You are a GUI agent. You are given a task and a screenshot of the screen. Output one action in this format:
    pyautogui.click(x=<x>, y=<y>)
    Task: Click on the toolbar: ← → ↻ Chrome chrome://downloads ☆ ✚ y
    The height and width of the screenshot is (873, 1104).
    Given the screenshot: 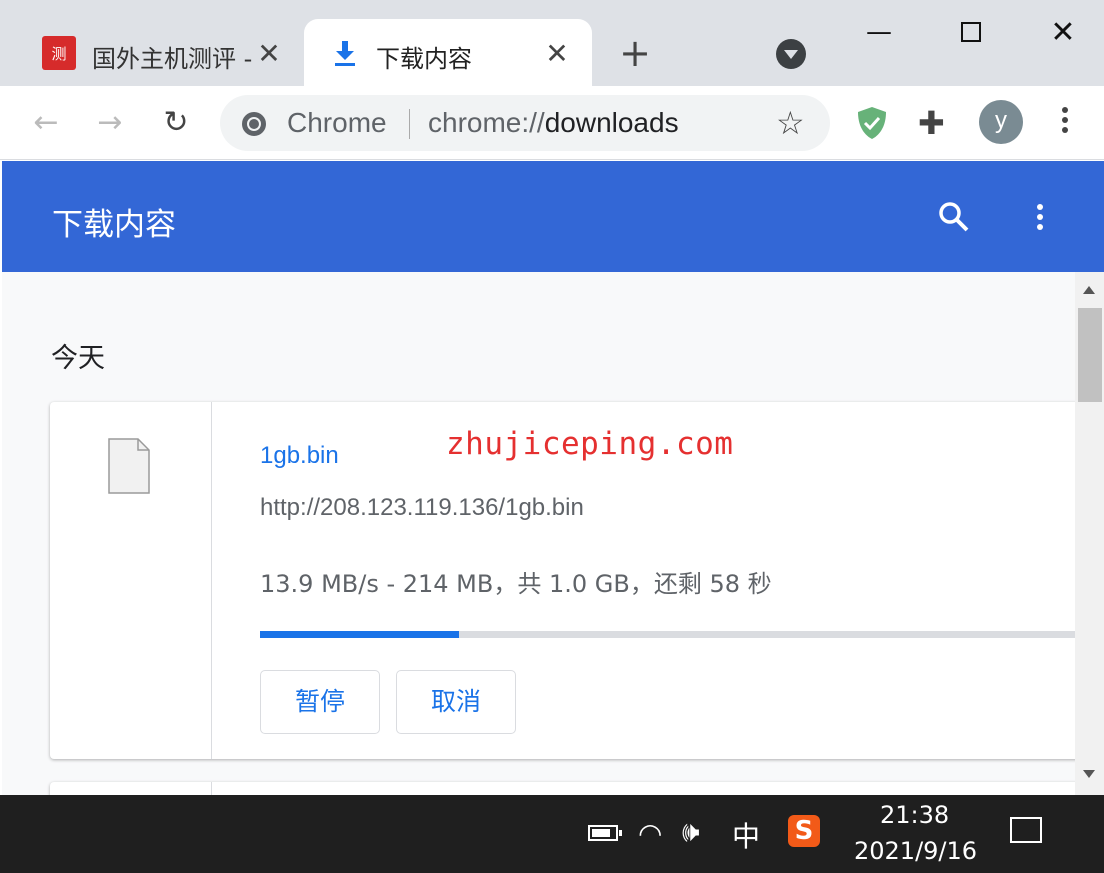 What is the action you would take?
    pyautogui.click(x=552, y=123)
    